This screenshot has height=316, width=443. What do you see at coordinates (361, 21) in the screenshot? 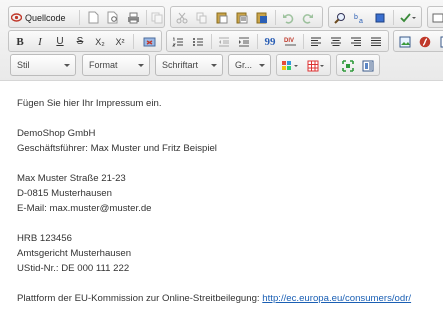
I see `svg-text: a` at bounding box center [361, 21].